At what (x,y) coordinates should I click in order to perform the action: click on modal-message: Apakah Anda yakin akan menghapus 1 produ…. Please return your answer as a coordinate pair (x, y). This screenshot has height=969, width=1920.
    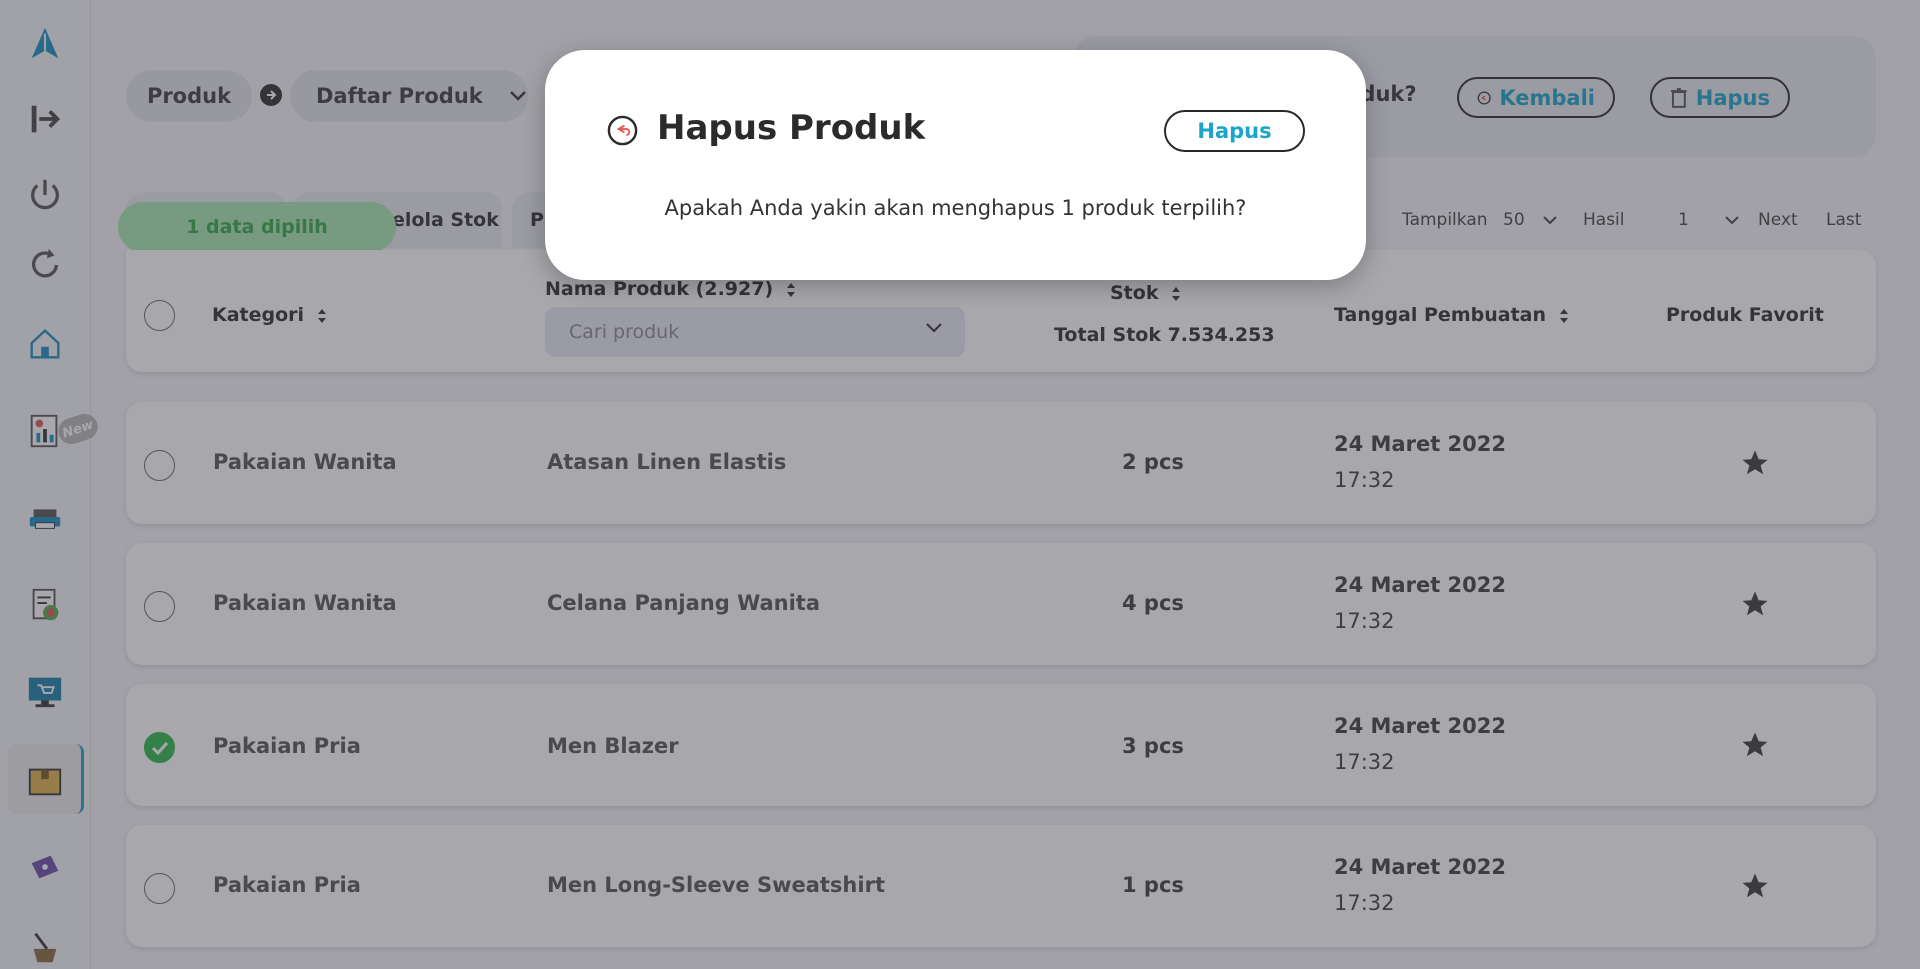
    Looking at the image, I should click on (955, 208).